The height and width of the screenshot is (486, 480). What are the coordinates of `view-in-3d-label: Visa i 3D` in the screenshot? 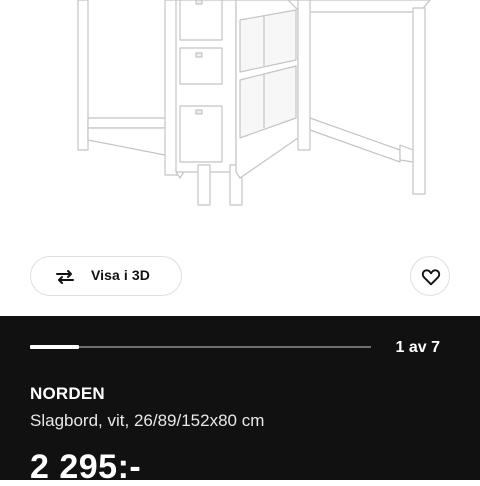 It's located at (121, 275).